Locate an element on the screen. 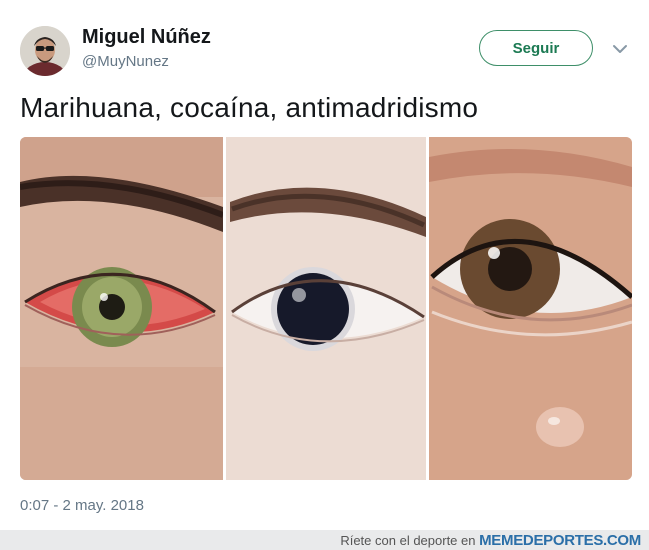 The height and width of the screenshot is (550, 649). watermark-site: MEMEDEPORTES.COM is located at coordinates (560, 540).